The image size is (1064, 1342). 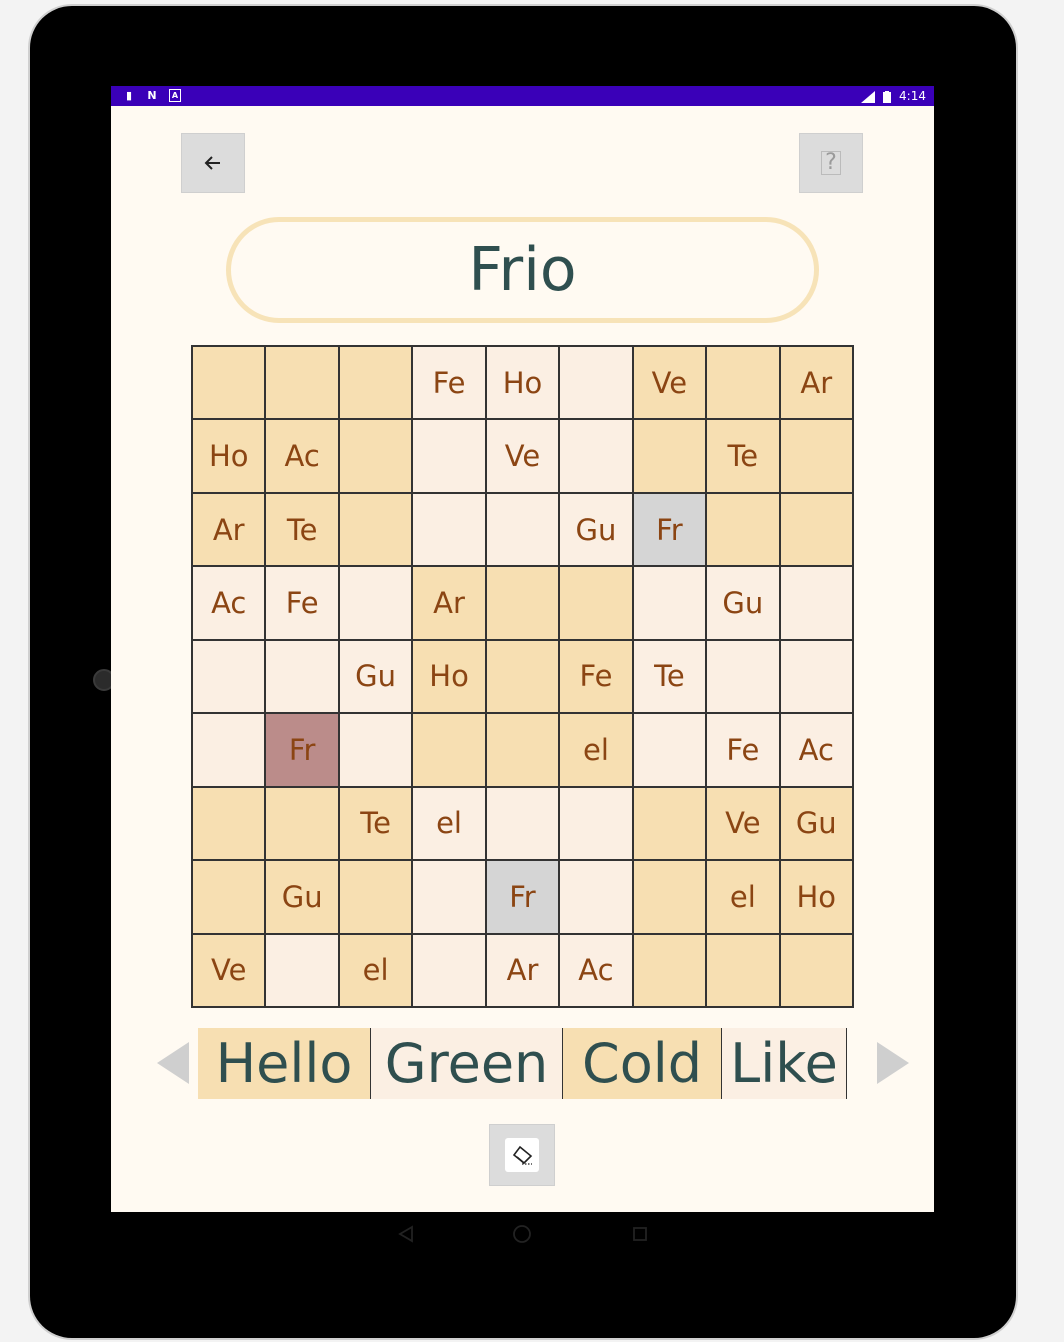 What do you see at coordinates (640, 1234) in the screenshot?
I see `nav-recents-button` at bounding box center [640, 1234].